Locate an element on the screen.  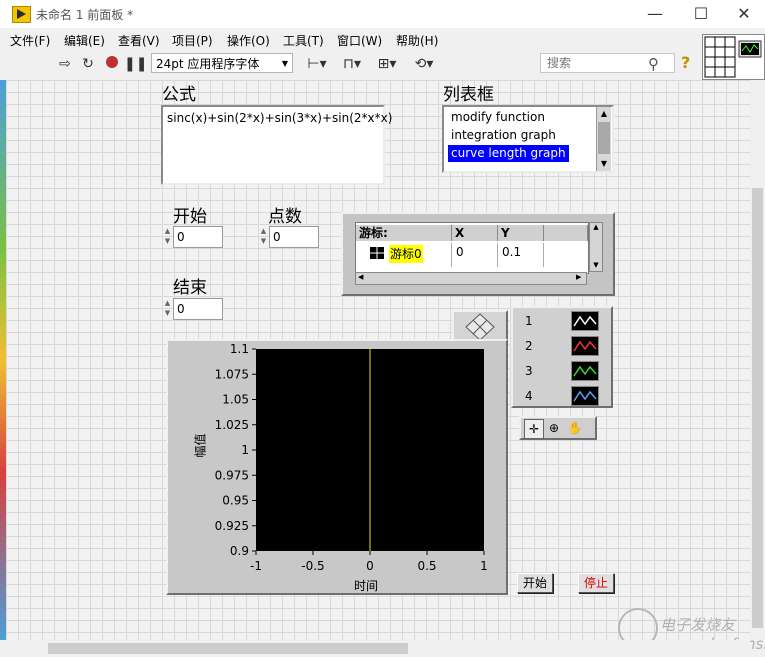
legend-name: 3 is located at coordinates (529, 371).